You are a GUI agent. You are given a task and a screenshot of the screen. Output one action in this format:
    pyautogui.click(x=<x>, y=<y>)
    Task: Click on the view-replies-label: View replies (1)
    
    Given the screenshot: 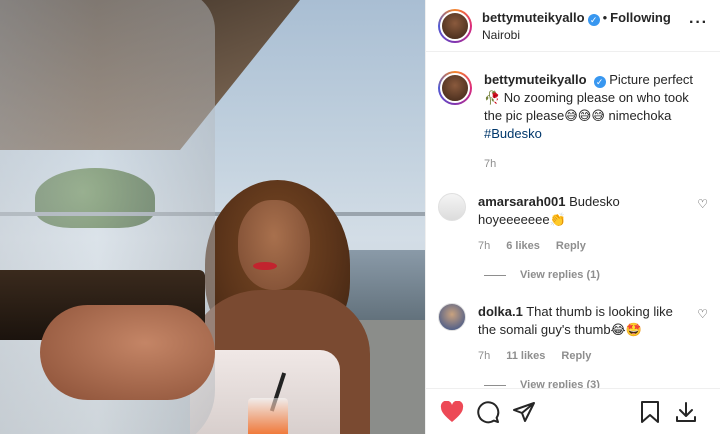 What is the action you would take?
    pyautogui.click(x=560, y=275)
    